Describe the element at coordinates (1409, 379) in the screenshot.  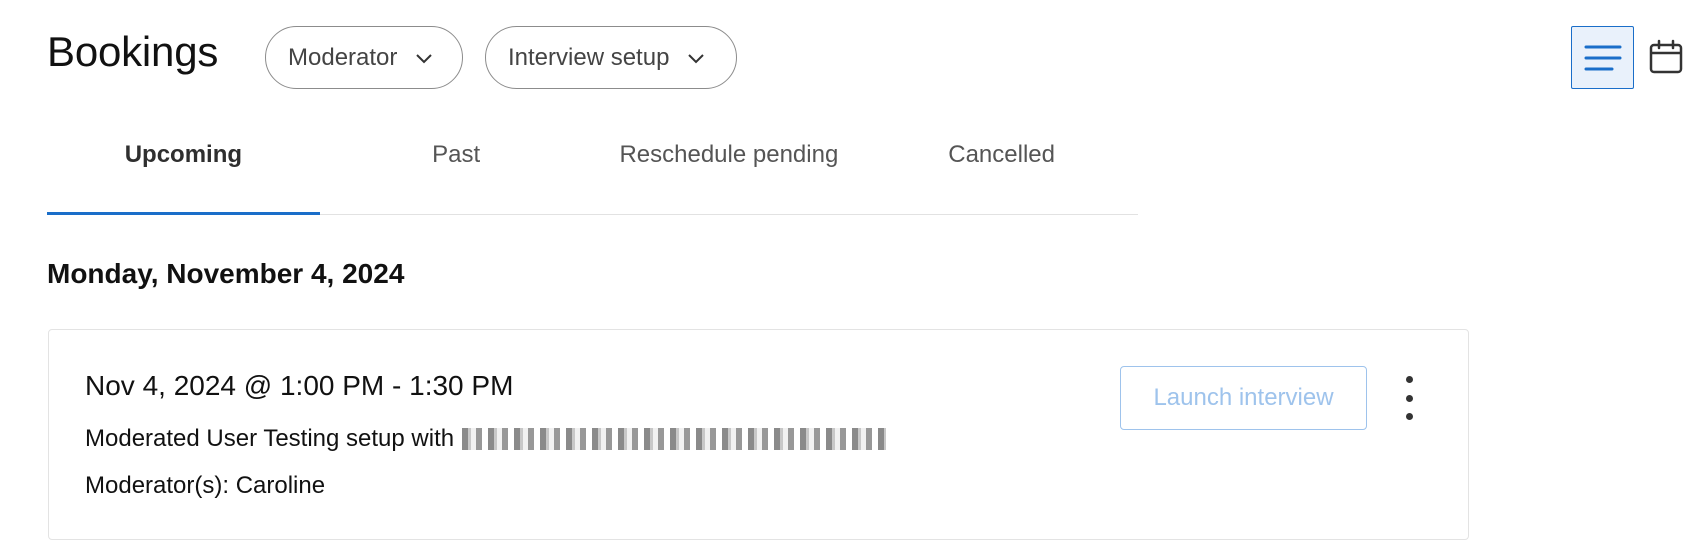
I see `more-vertical-icon` at that location.